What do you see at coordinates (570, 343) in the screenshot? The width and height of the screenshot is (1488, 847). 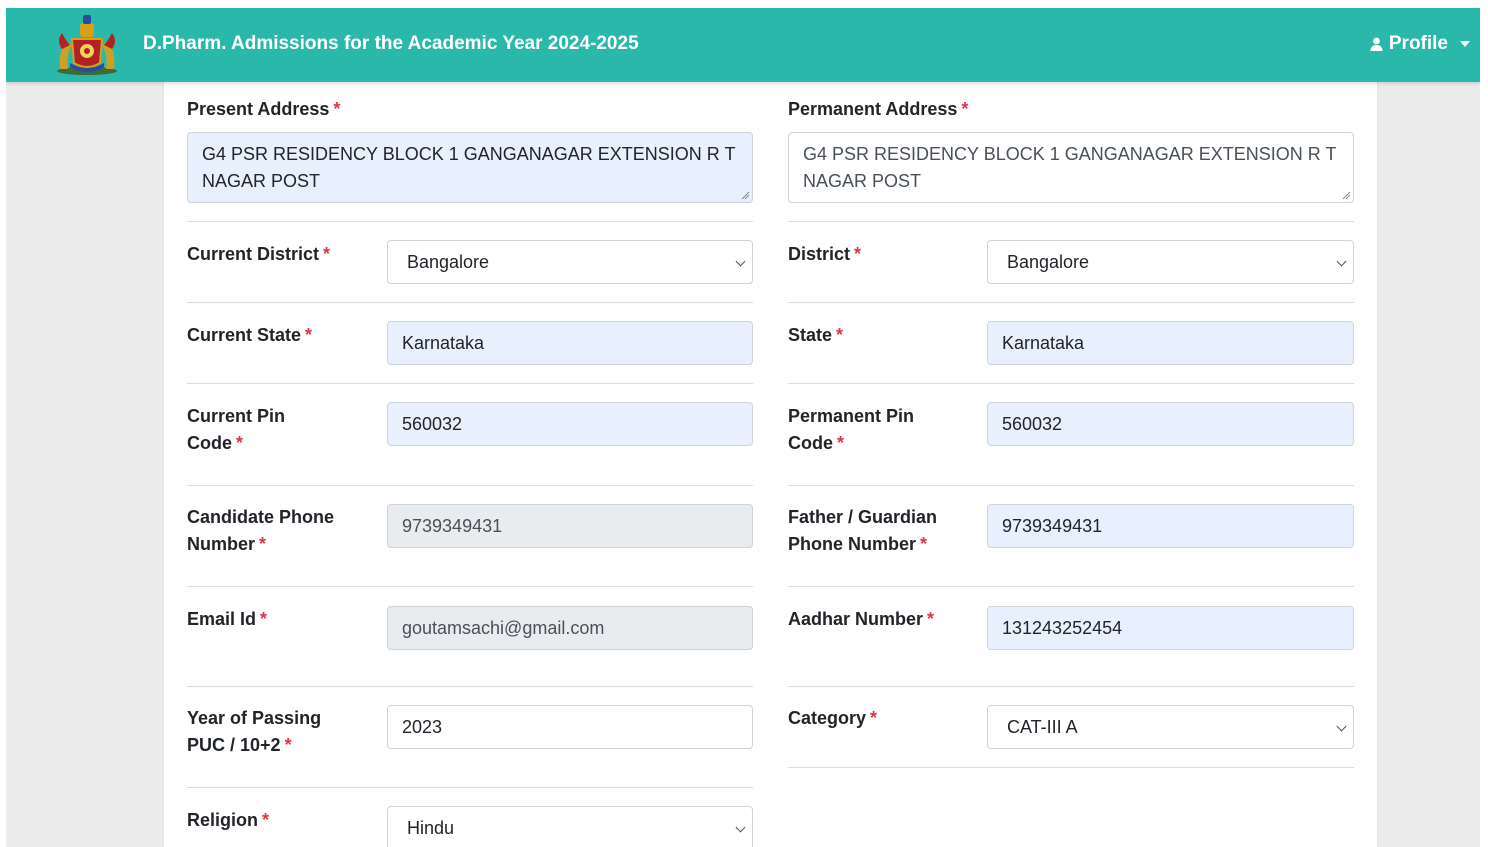 I see `current-state-input: Karnataka` at bounding box center [570, 343].